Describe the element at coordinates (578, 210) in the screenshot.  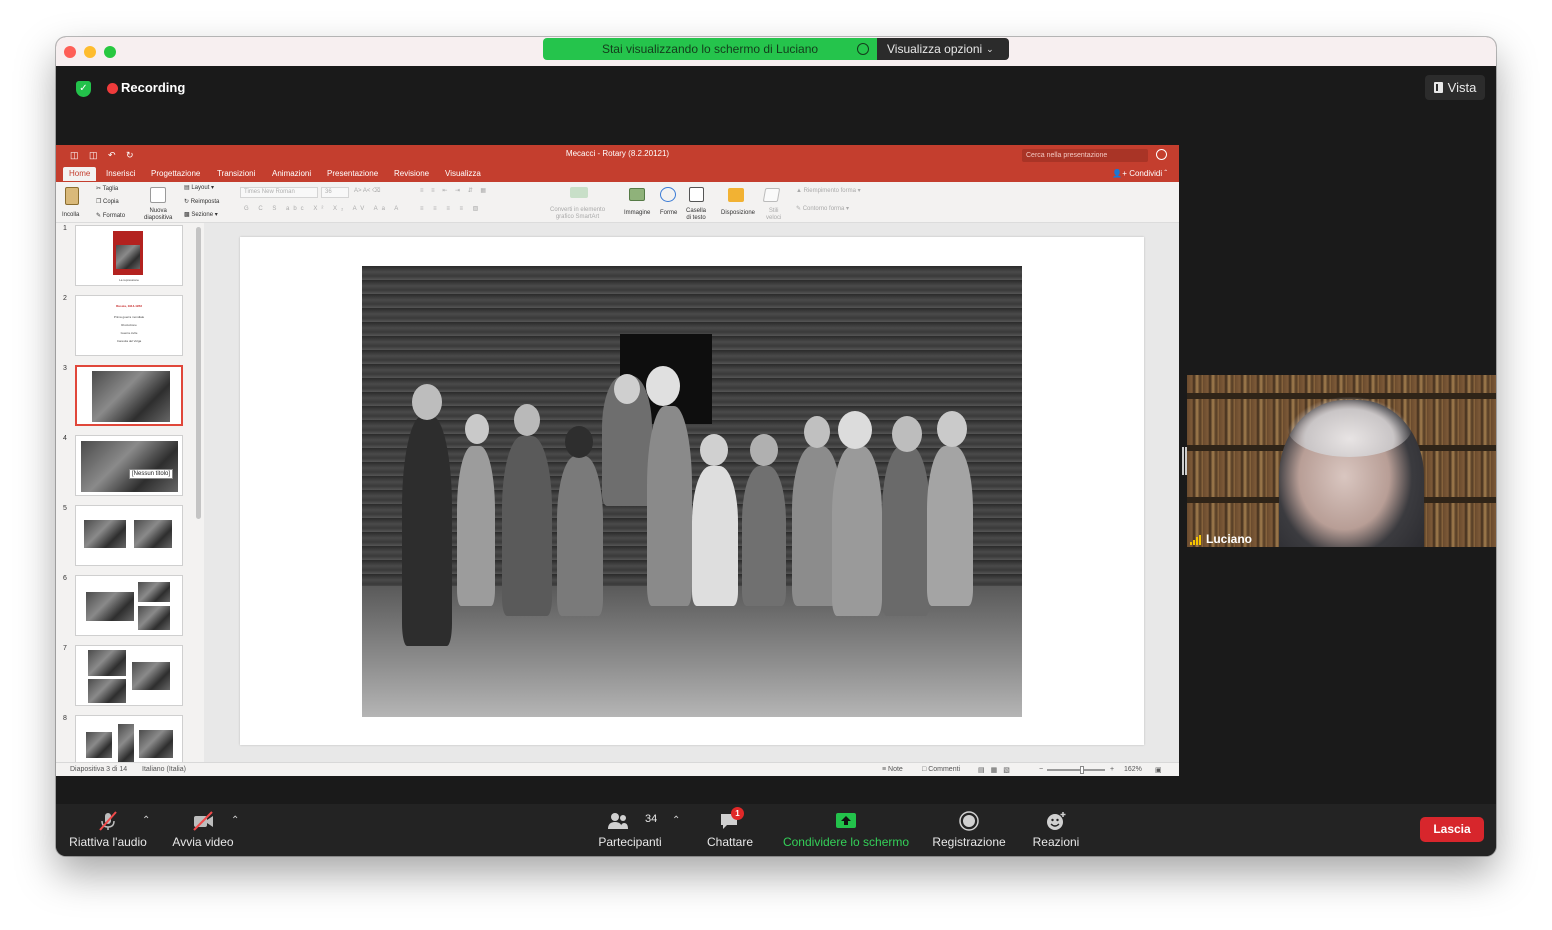
I see `smartart-label-line-1: Converti in elemento` at that location.